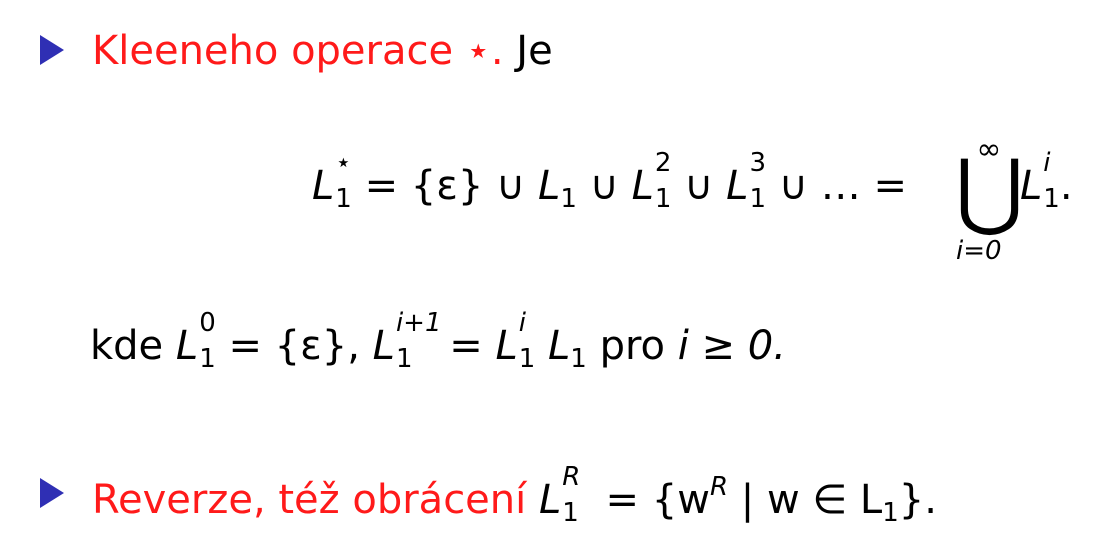  Describe the element at coordinates (438, 341) in the screenshot. I see `kleene-definition: kde L01 = {ε}, Li+1 1 = Li1 L1 pro i ≥ 0.` at that location.